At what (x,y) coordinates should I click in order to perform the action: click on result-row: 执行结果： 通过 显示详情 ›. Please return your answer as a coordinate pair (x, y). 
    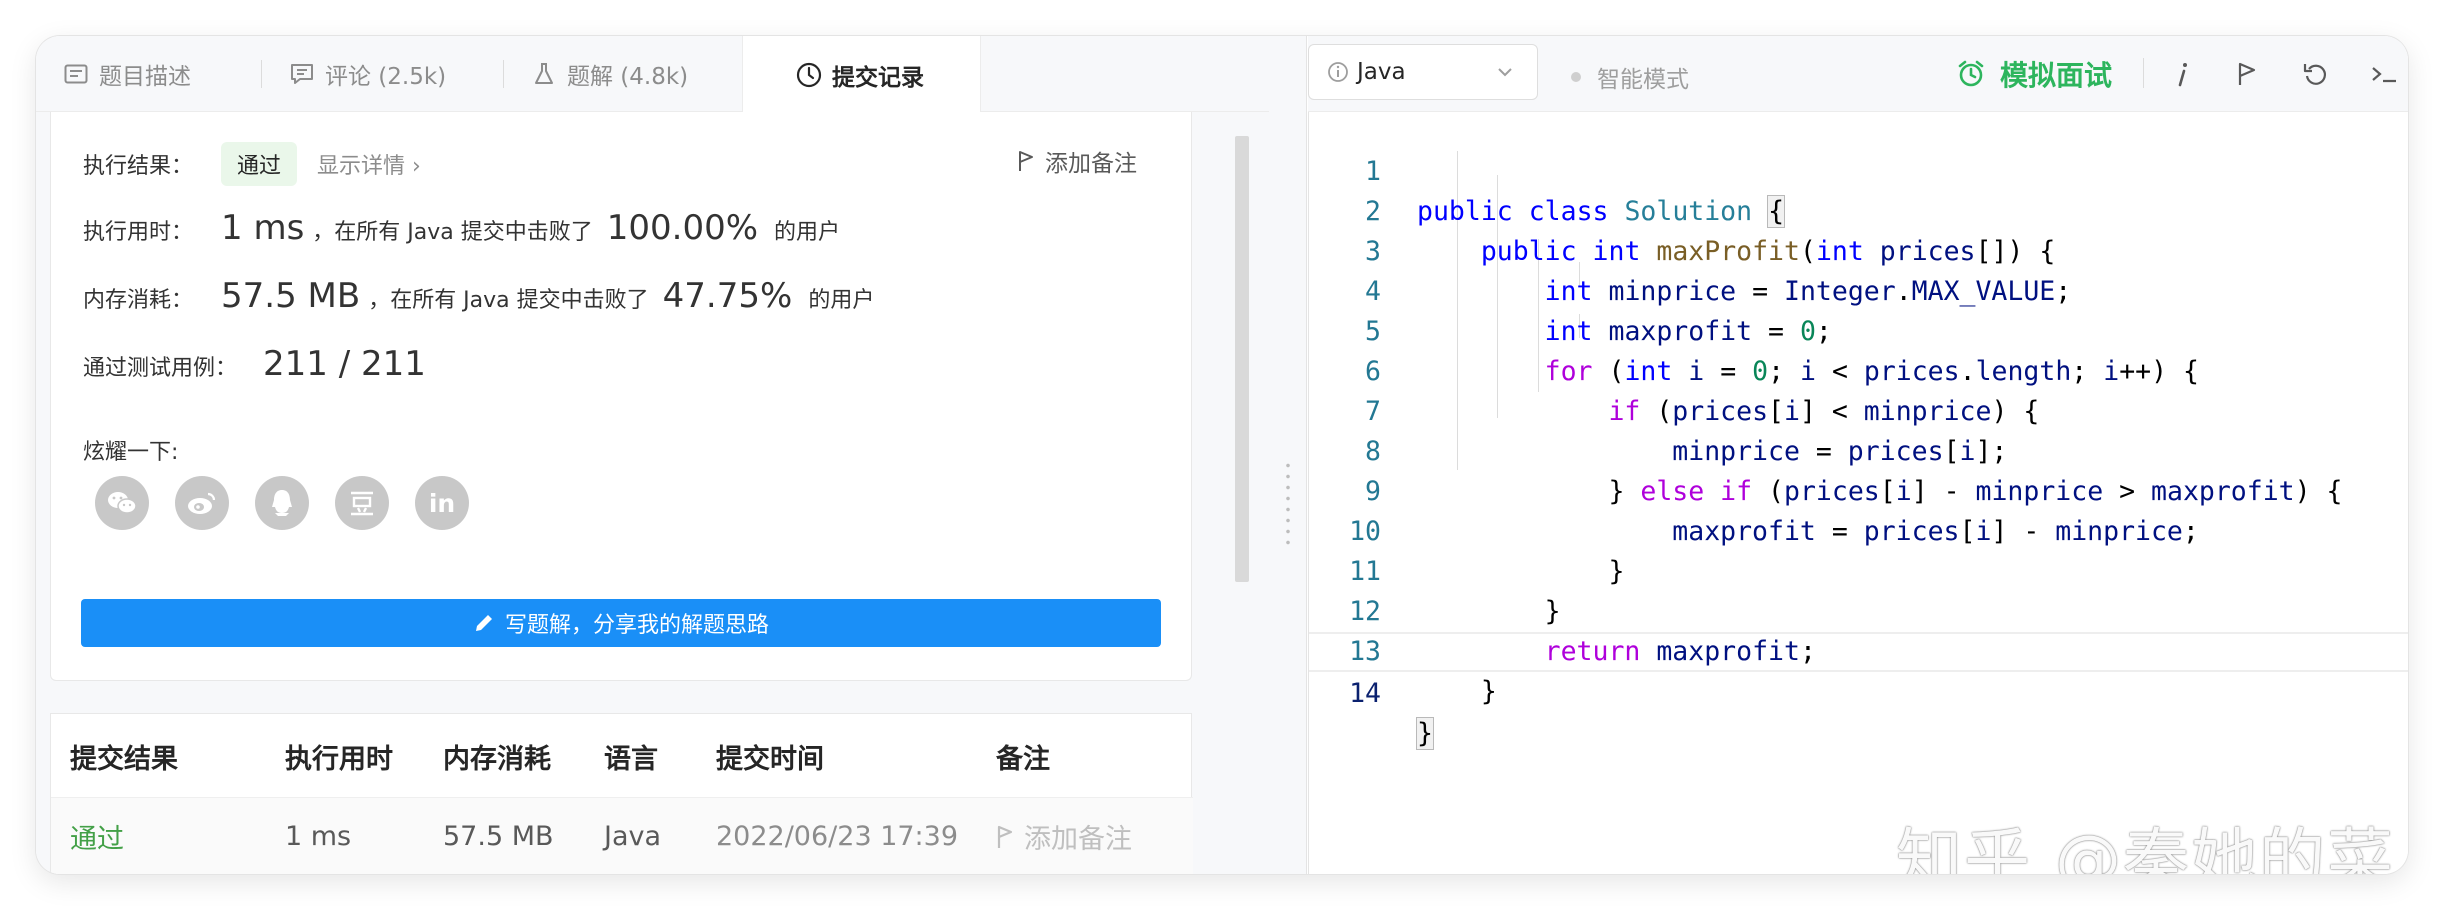
    Looking at the image, I should click on (252, 164).